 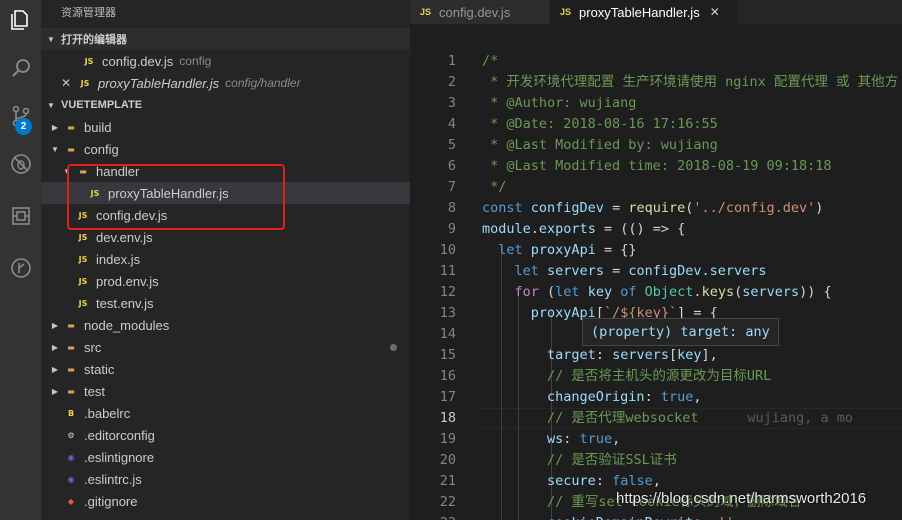 I want to click on debug-icon, so click(x=20, y=164).